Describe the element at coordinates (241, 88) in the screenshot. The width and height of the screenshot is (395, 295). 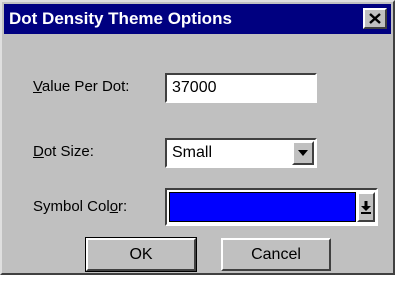
I see `value-per-dot-input: 37000` at that location.